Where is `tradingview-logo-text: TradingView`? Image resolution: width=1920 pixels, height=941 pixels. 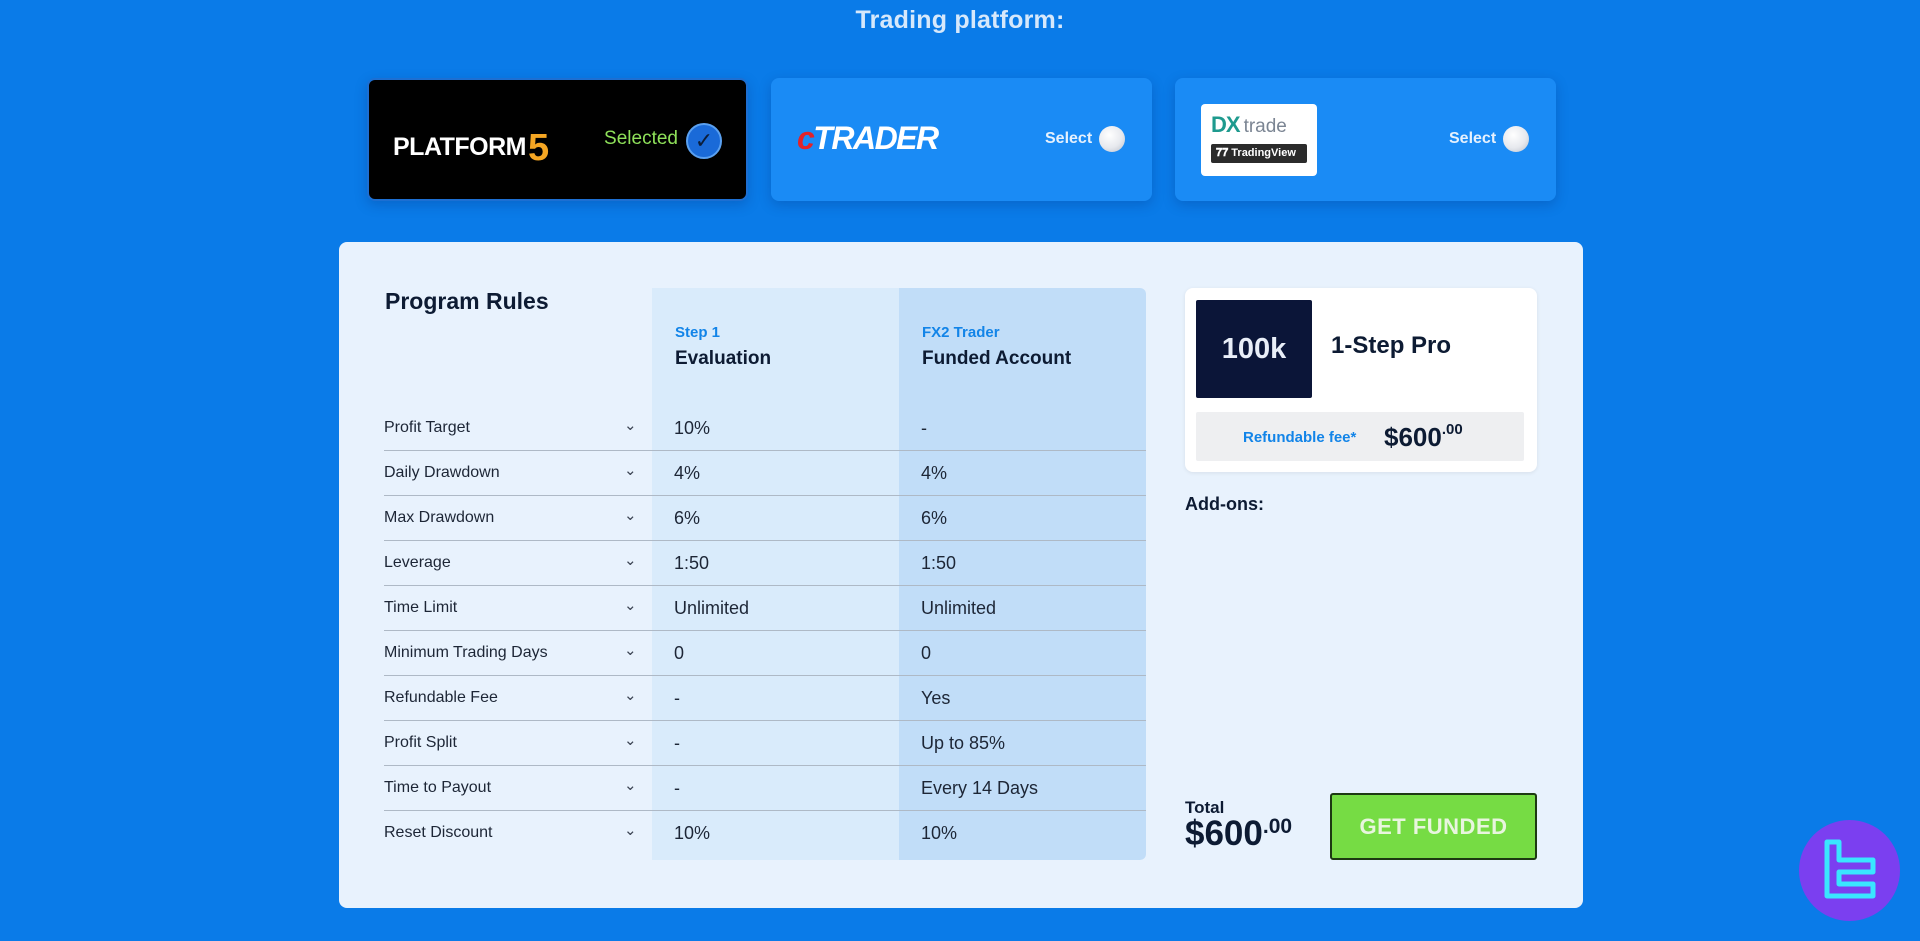
tradingview-logo-text: TradingView is located at coordinates (1263, 153).